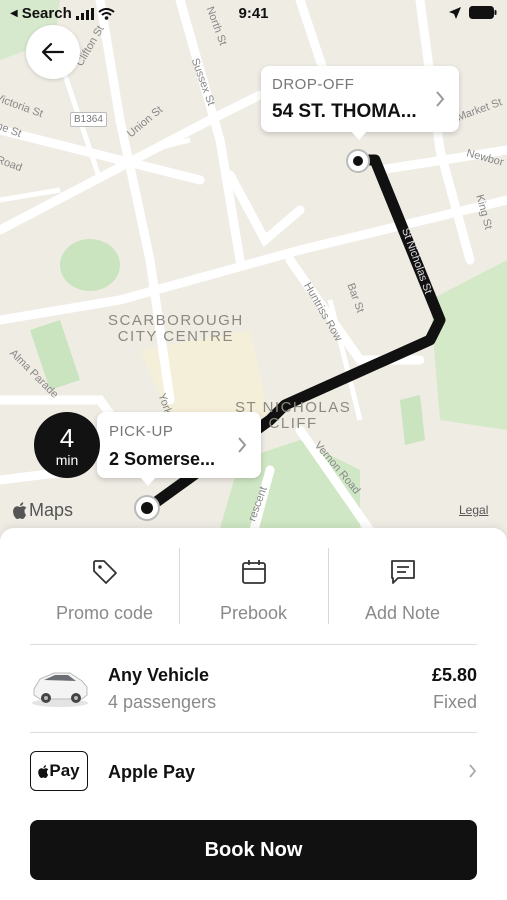 The width and height of the screenshot is (507, 900). What do you see at coordinates (152, 772) in the screenshot?
I see `payment-method-name: Apple Pay` at bounding box center [152, 772].